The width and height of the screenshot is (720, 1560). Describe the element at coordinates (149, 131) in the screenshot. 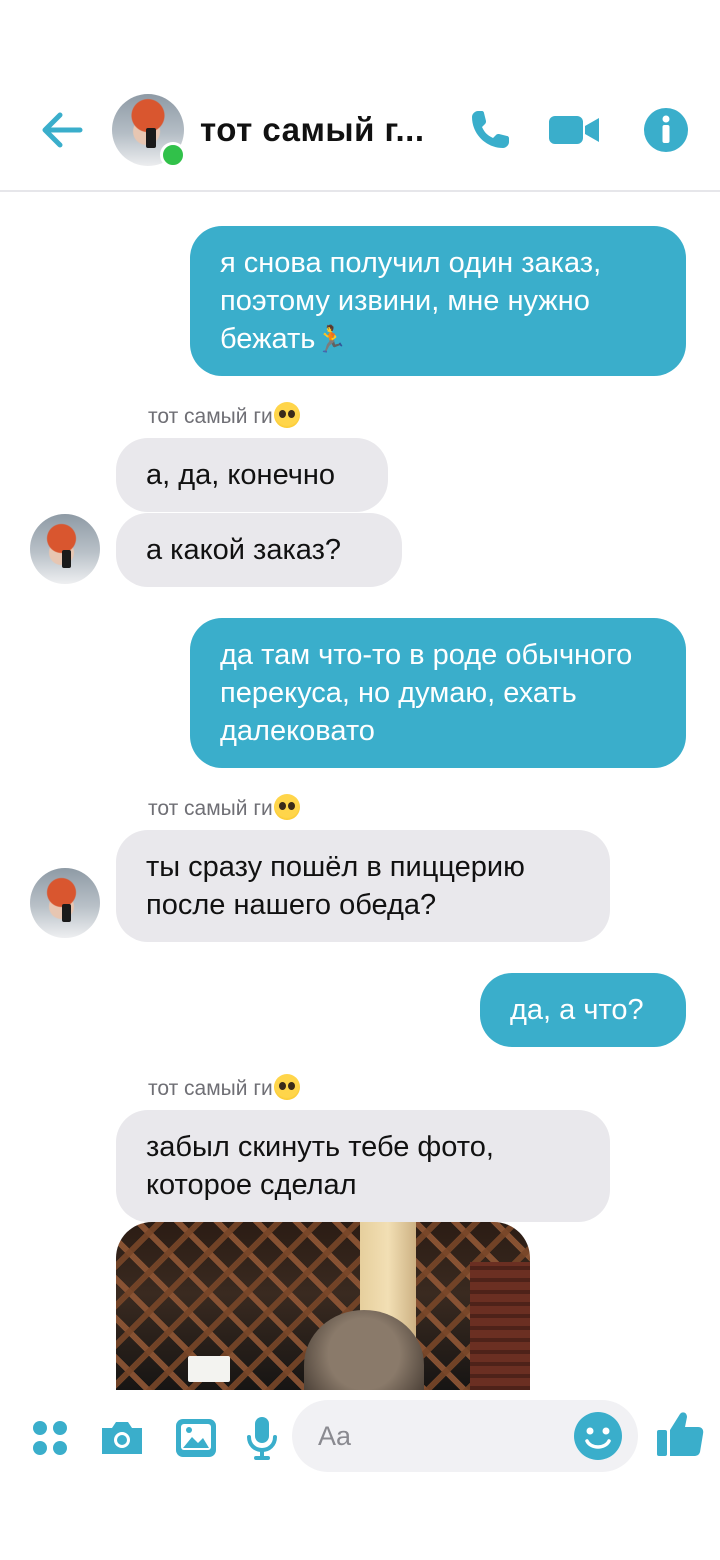

I see `contact-avatar` at that location.